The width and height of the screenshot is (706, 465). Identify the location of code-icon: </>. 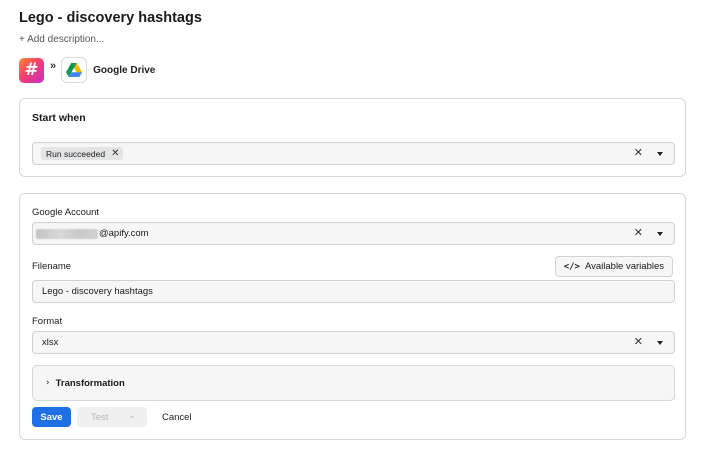
(571, 266).